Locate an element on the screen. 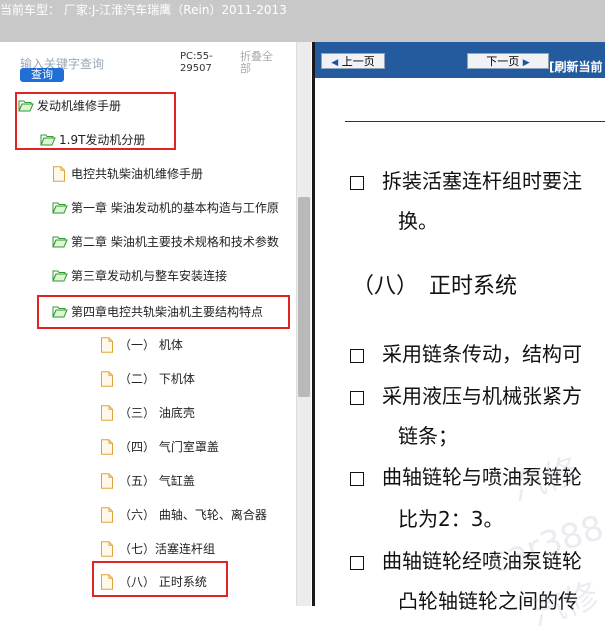  tree-item-section-4: （四） 气门室罩盖 is located at coordinates (159, 446).